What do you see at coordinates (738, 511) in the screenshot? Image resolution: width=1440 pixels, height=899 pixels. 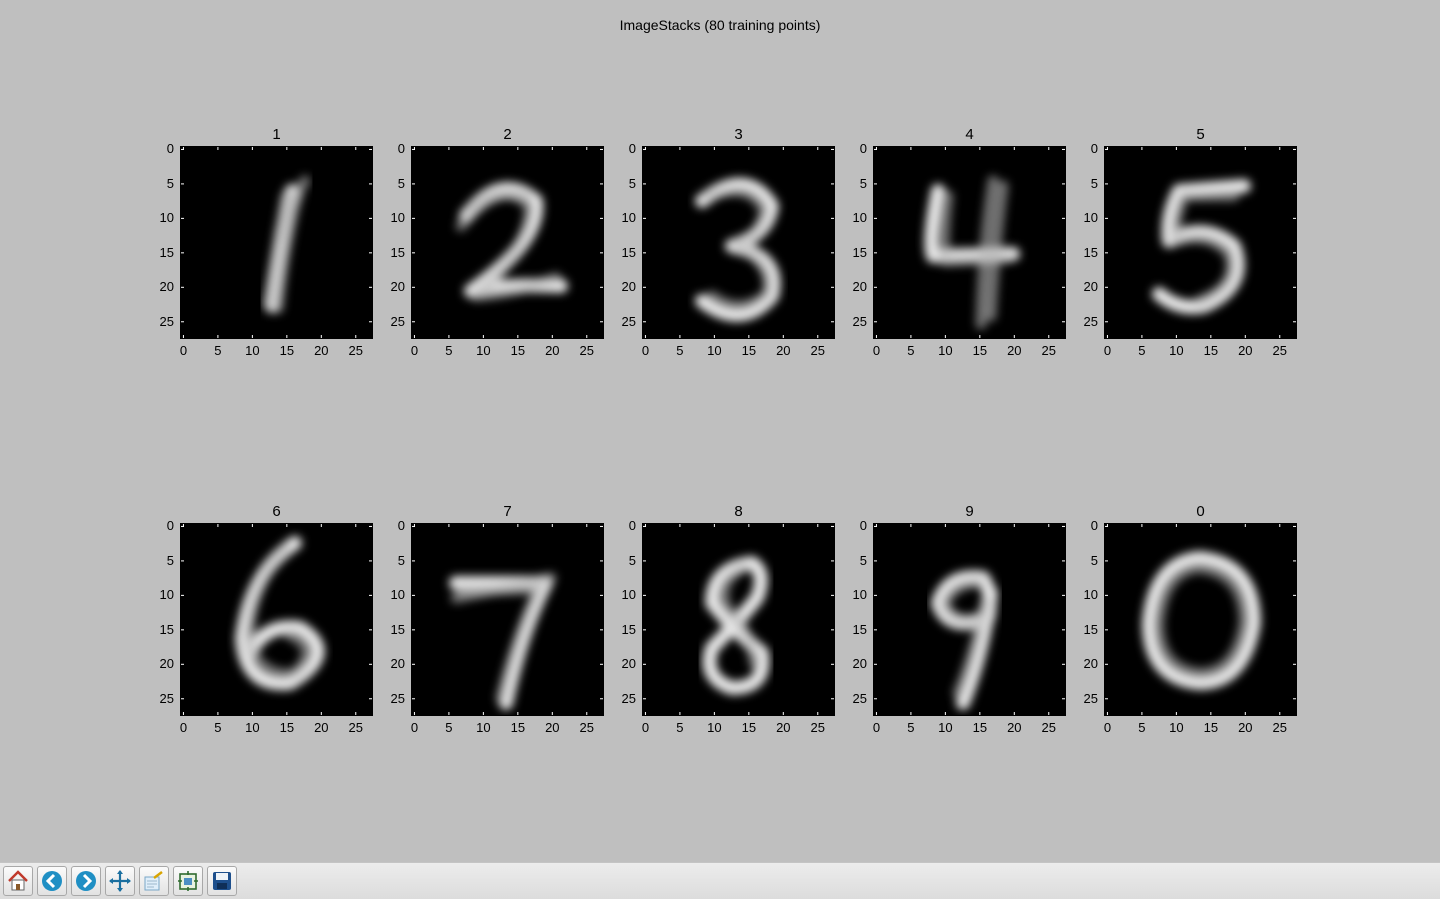 I see `subplot-title: 8` at bounding box center [738, 511].